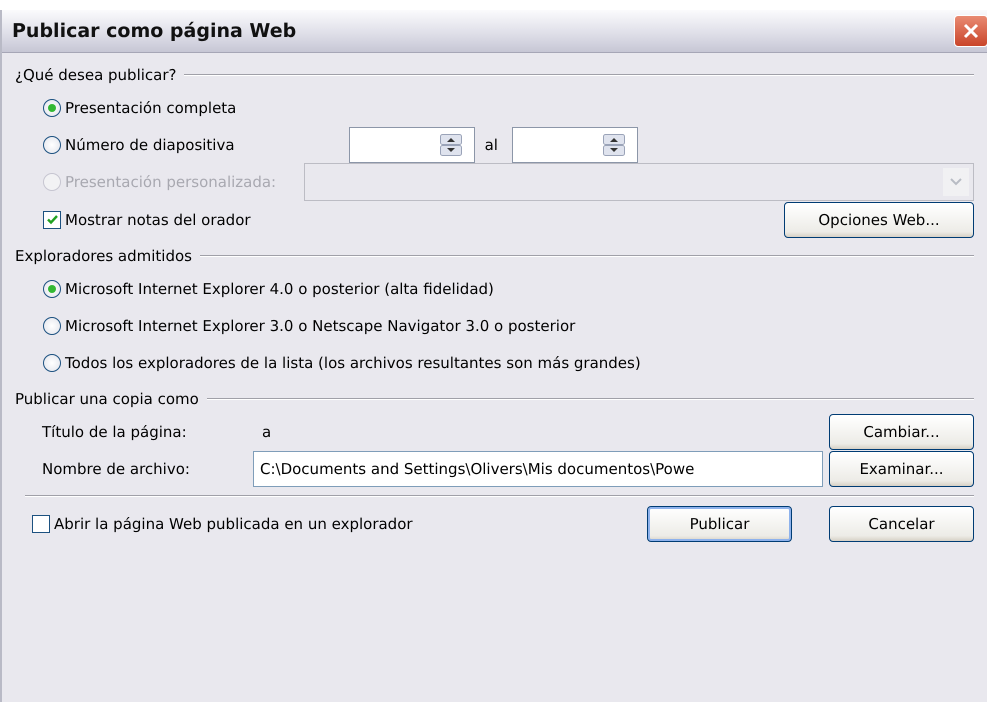 This screenshot has width=987, height=702. What do you see at coordinates (150, 107) in the screenshot?
I see `option-label: Presentación completa` at bounding box center [150, 107].